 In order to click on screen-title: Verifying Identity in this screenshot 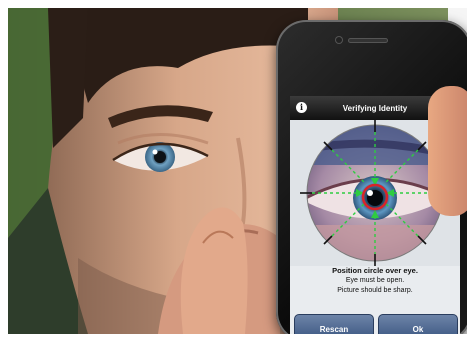, I will do `click(375, 108)`.